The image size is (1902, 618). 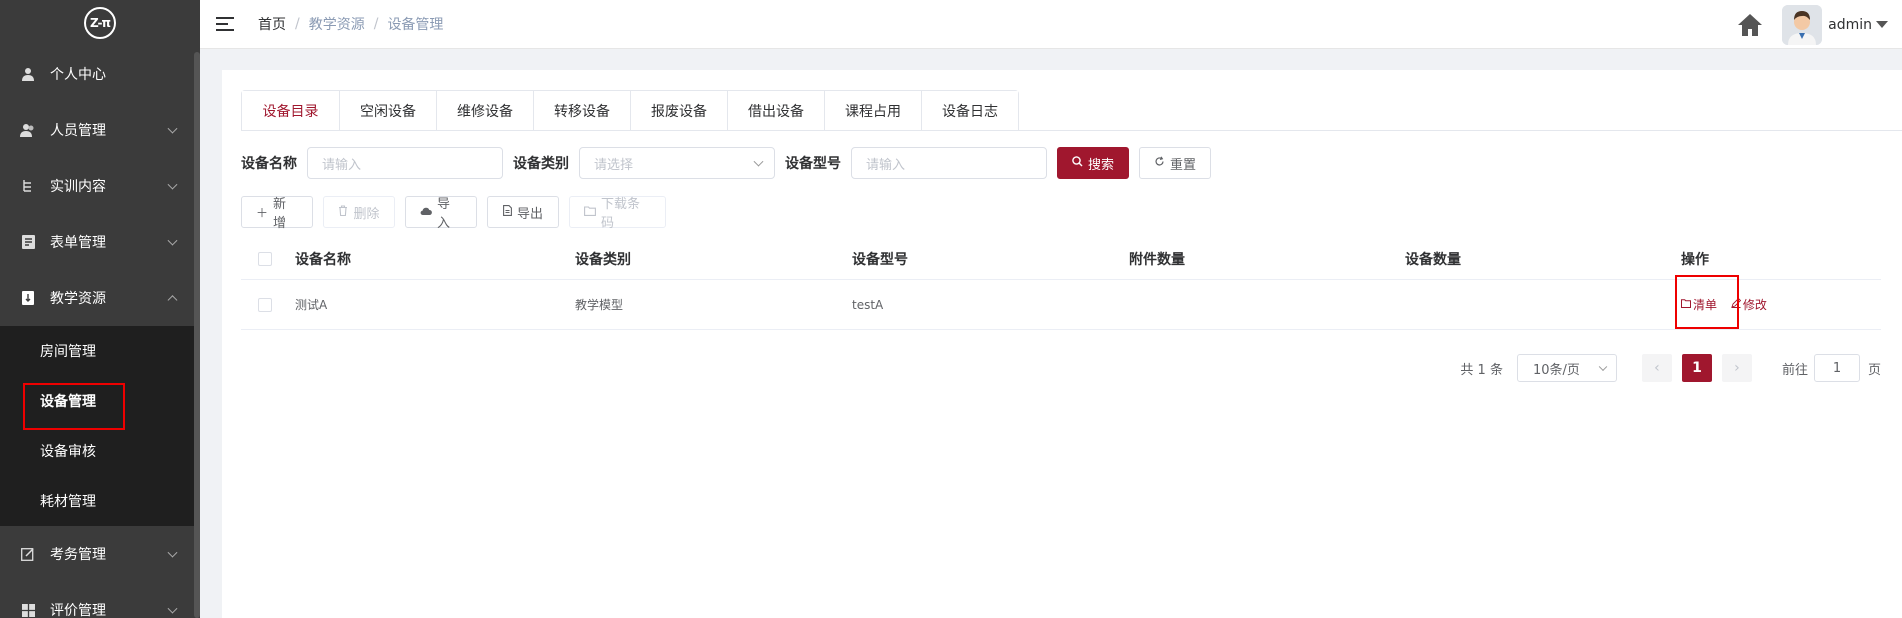 What do you see at coordinates (1802, 24) in the screenshot?
I see `avatar` at bounding box center [1802, 24].